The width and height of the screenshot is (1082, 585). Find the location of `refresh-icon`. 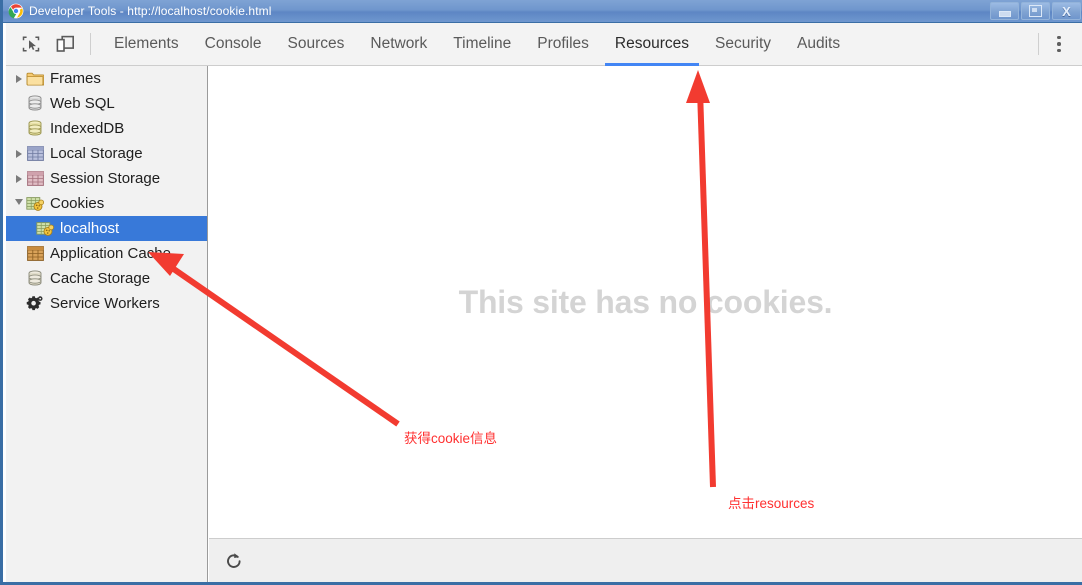

refresh-icon is located at coordinates (234, 560).